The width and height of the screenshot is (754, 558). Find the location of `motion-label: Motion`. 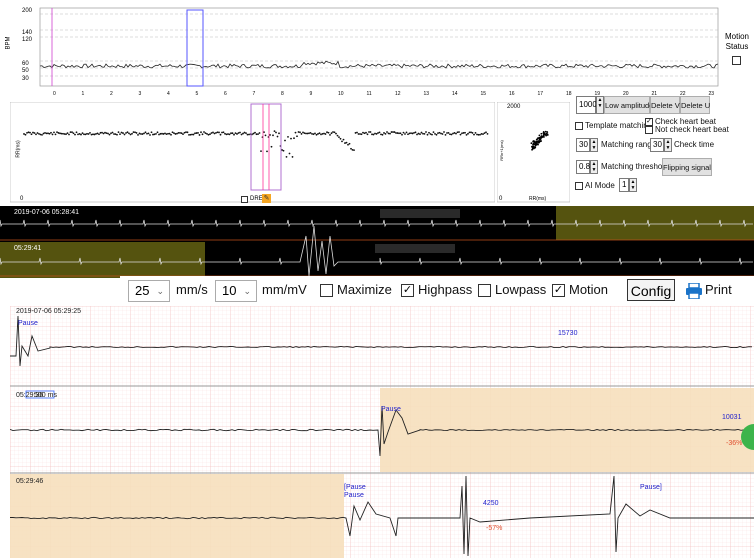

motion-label: Motion is located at coordinates (589, 289).